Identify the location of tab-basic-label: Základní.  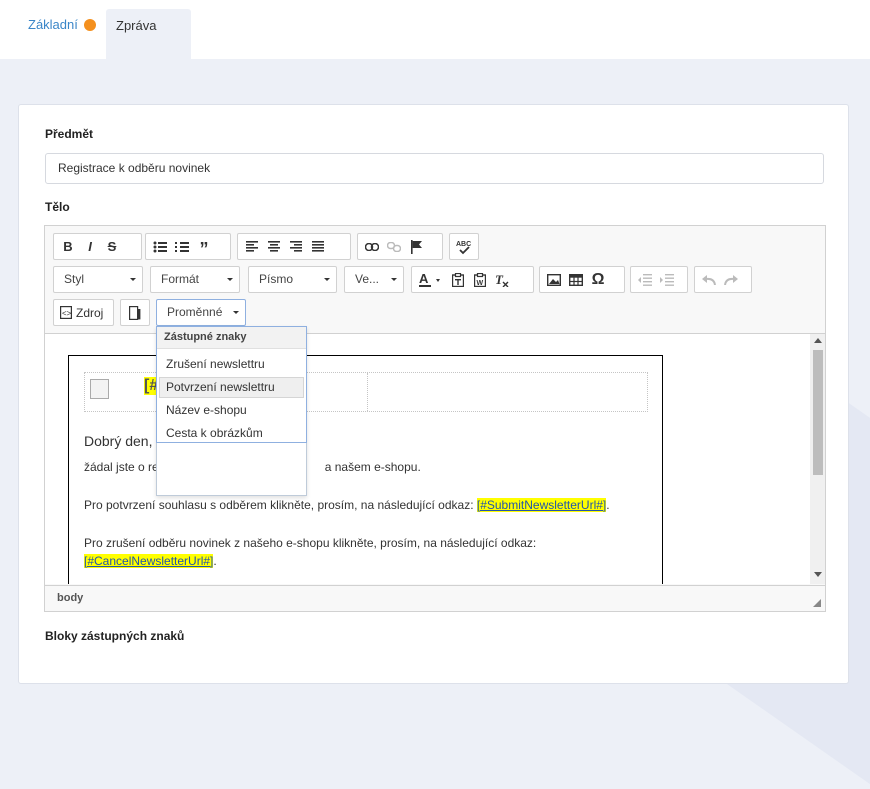
(53, 24).